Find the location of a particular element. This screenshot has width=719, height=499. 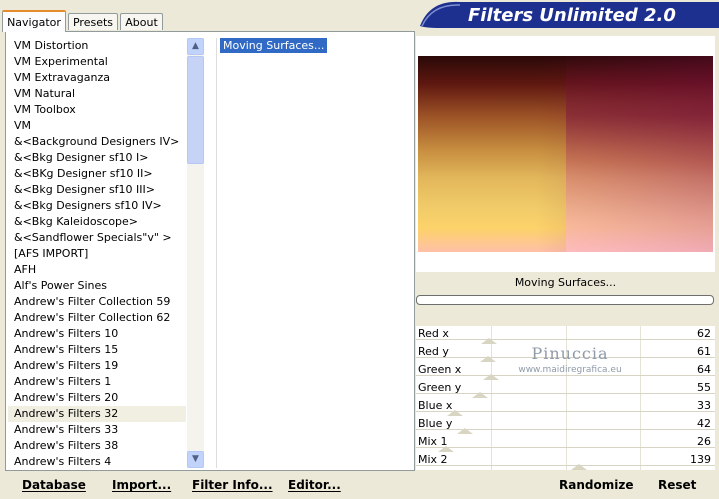

list-item: Andrew's Filters 4 is located at coordinates (97, 462).